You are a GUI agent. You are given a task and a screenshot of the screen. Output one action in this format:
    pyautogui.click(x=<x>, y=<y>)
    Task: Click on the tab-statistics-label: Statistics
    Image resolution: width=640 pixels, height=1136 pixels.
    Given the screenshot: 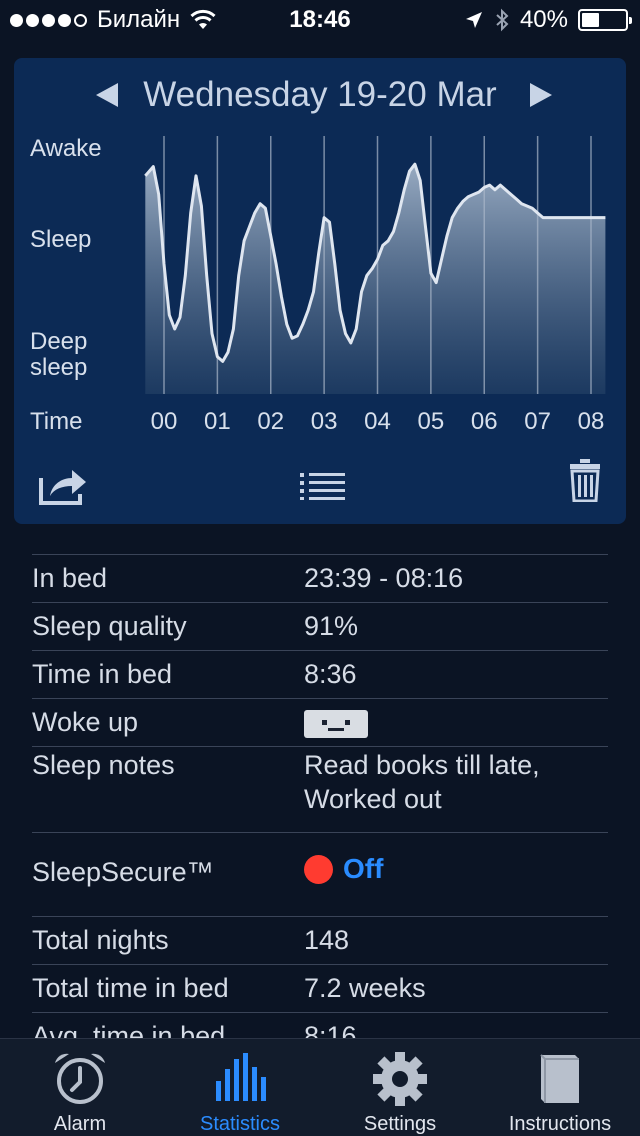 What is the action you would take?
    pyautogui.click(x=240, y=1124)
    